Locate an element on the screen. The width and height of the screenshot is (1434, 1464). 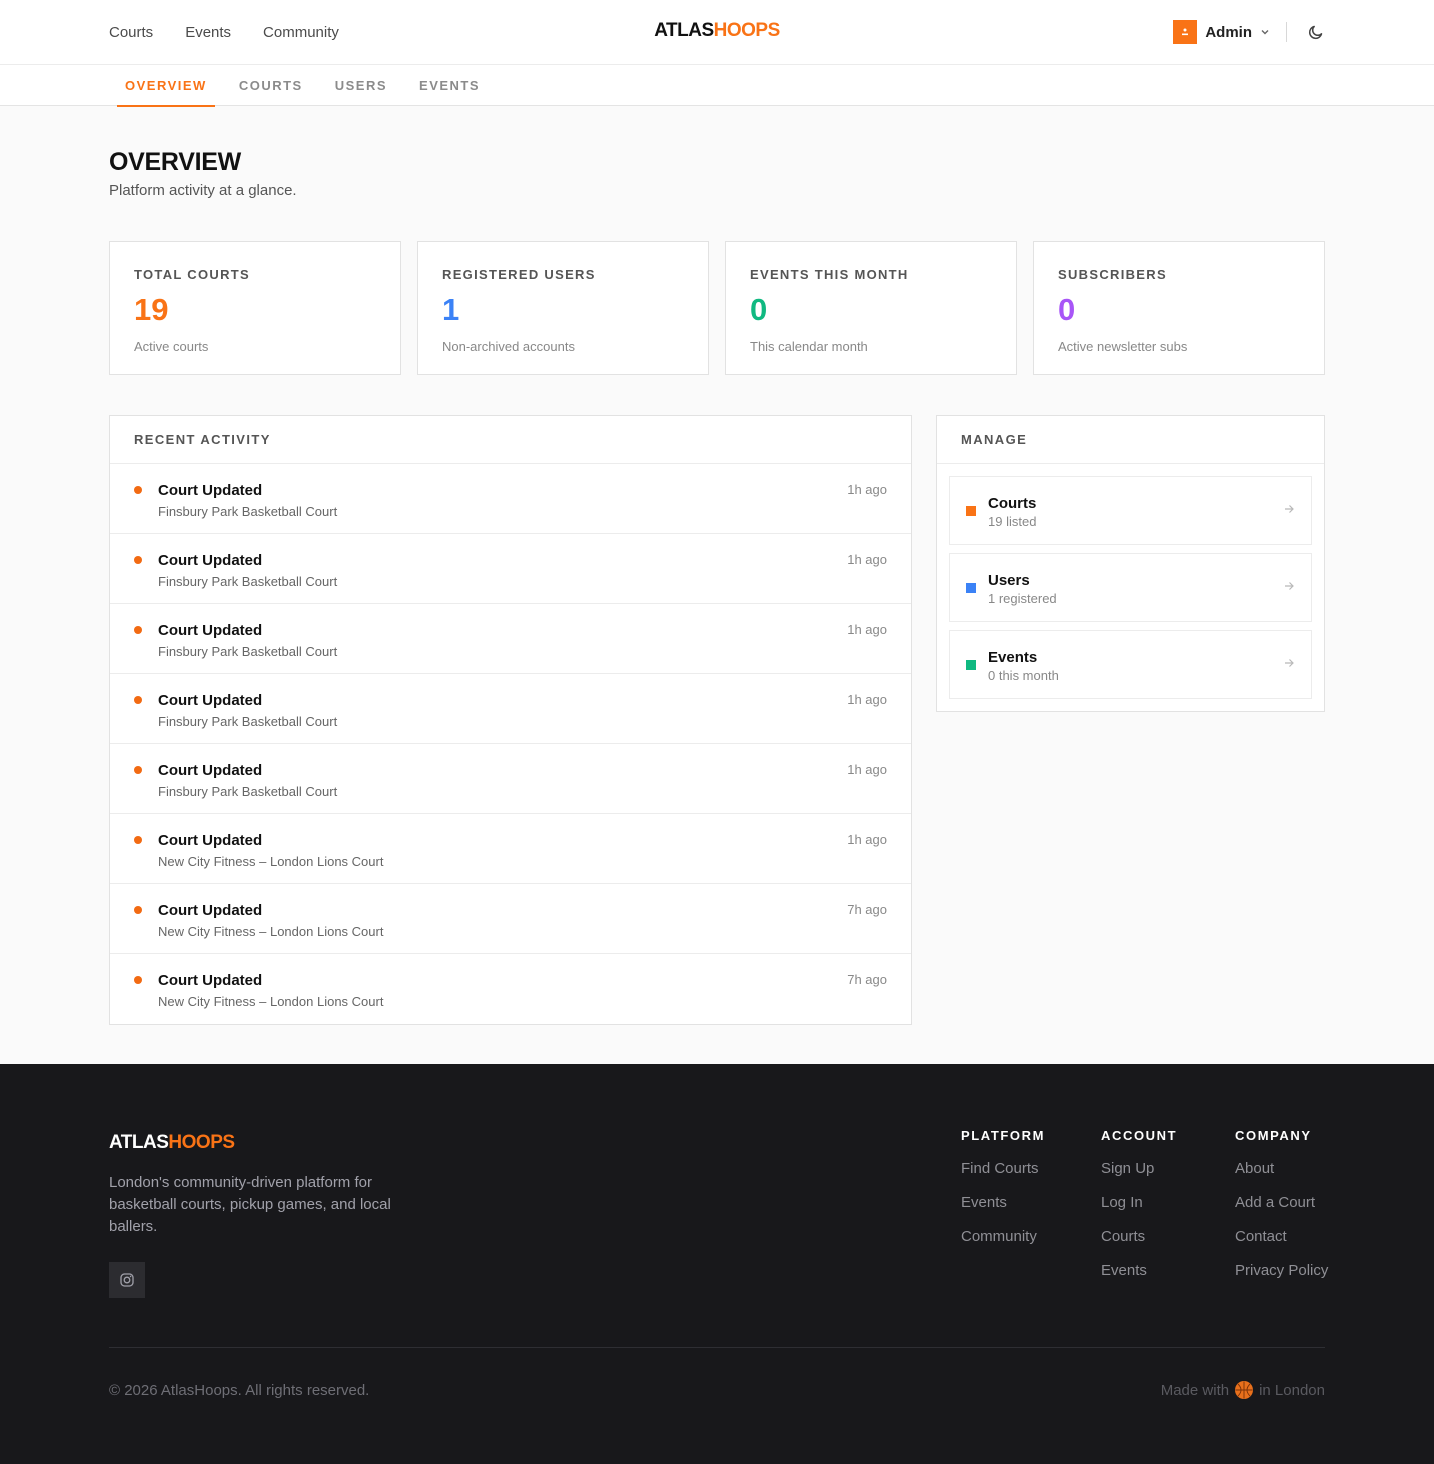
stat-desc: Active newsletter subs is located at coordinates (1123, 346).